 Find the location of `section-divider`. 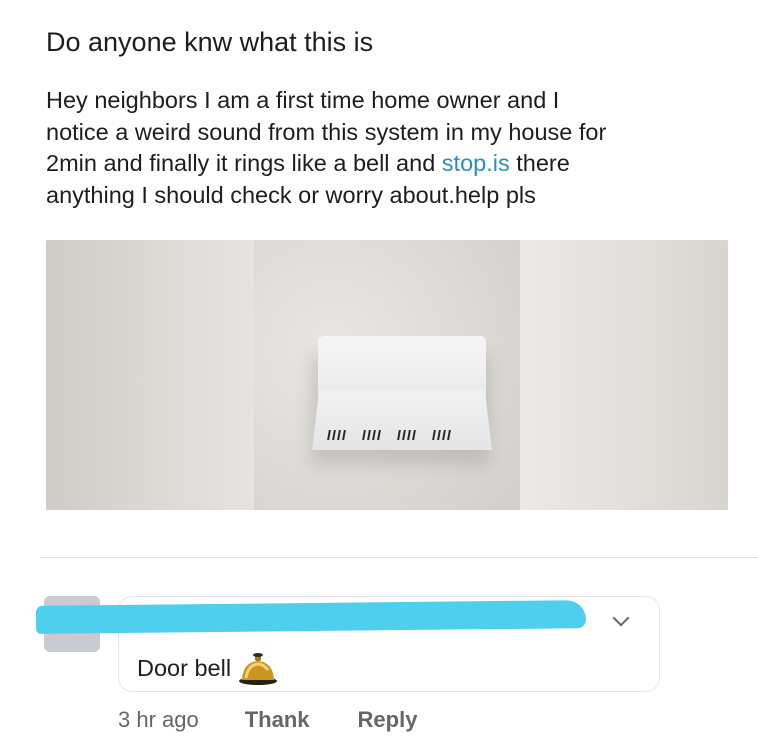

section-divider is located at coordinates (399, 557).